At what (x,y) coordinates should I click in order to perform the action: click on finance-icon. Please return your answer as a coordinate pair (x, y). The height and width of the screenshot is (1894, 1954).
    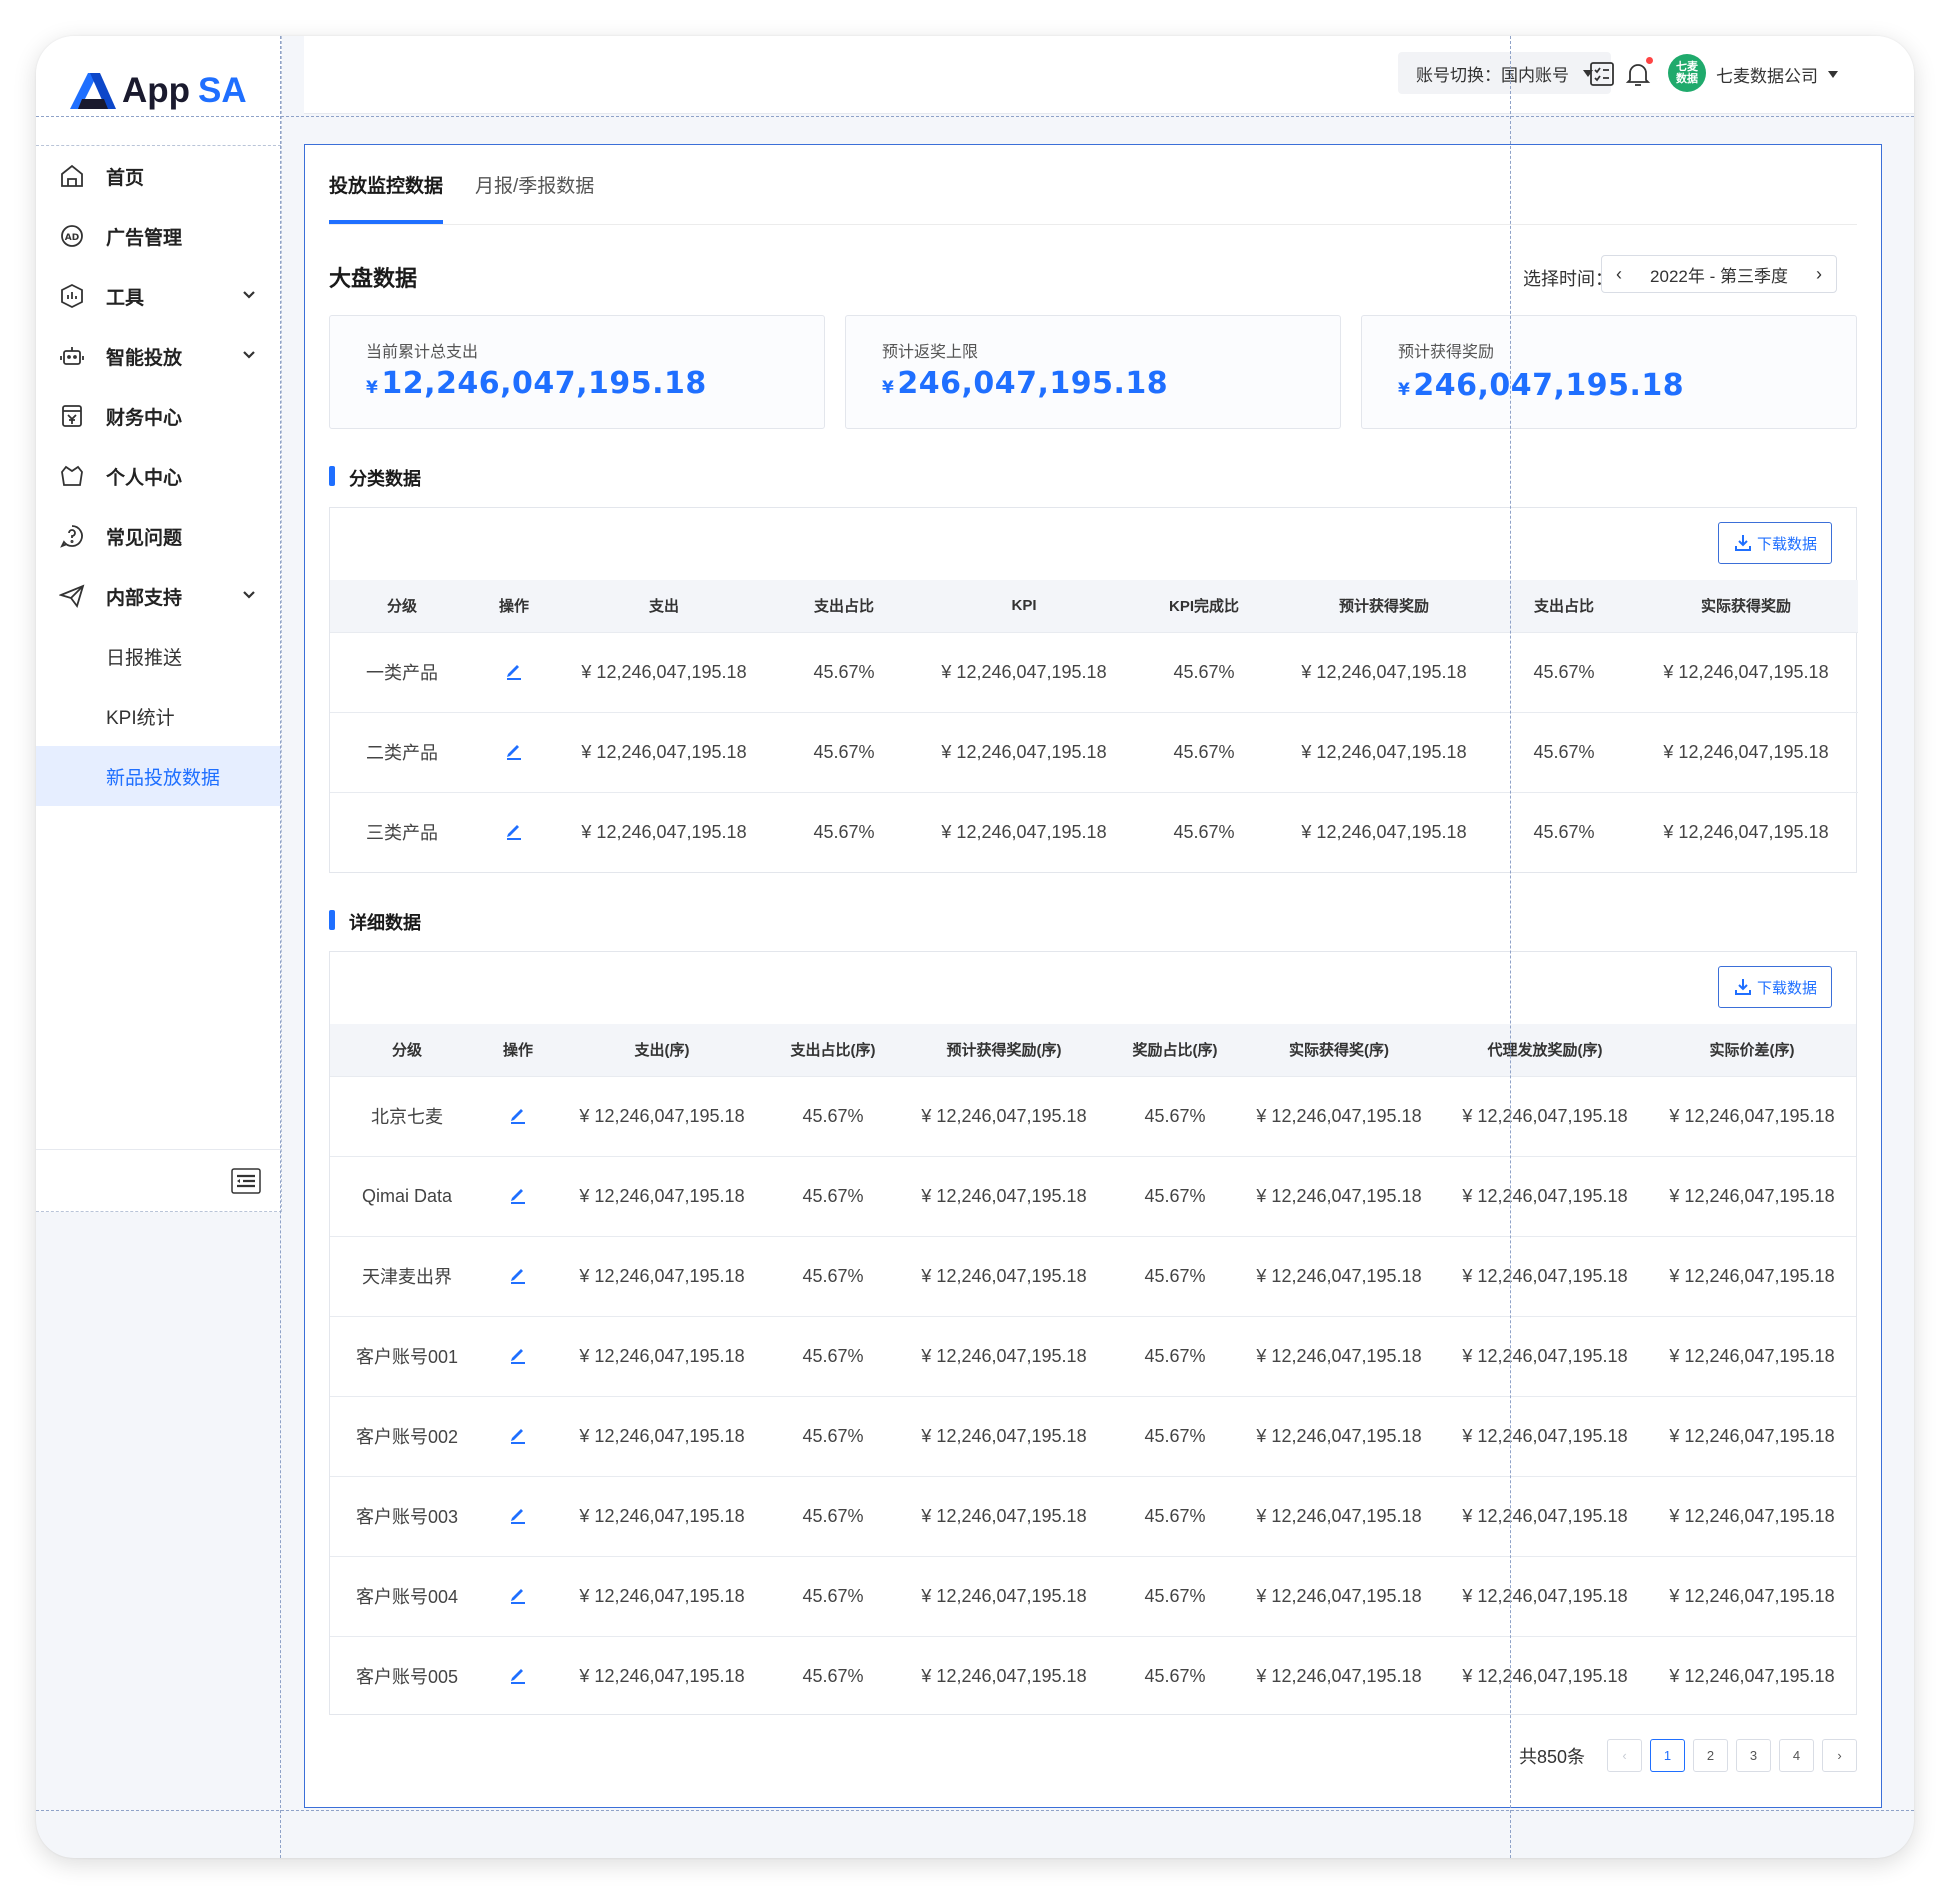
    Looking at the image, I should click on (72, 416).